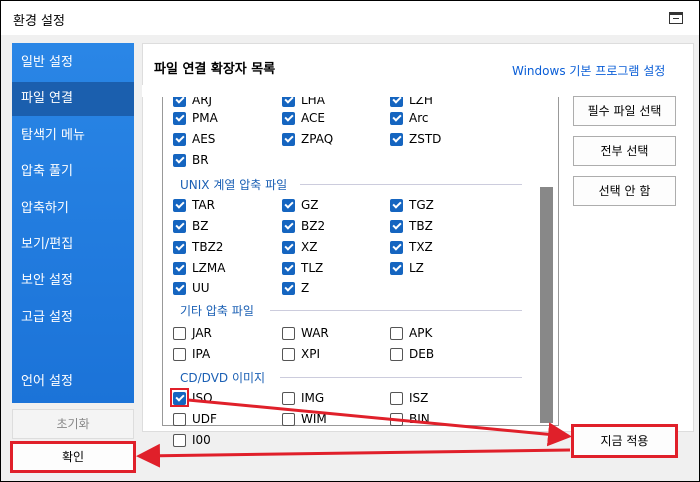  I want to click on ok-button: 확인, so click(73, 457).